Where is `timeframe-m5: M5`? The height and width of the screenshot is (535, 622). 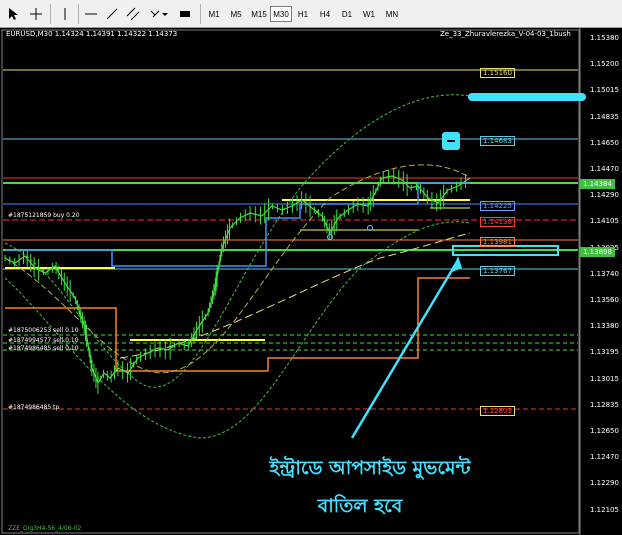 timeframe-m5: M5 is located at coordinates (236, 14).